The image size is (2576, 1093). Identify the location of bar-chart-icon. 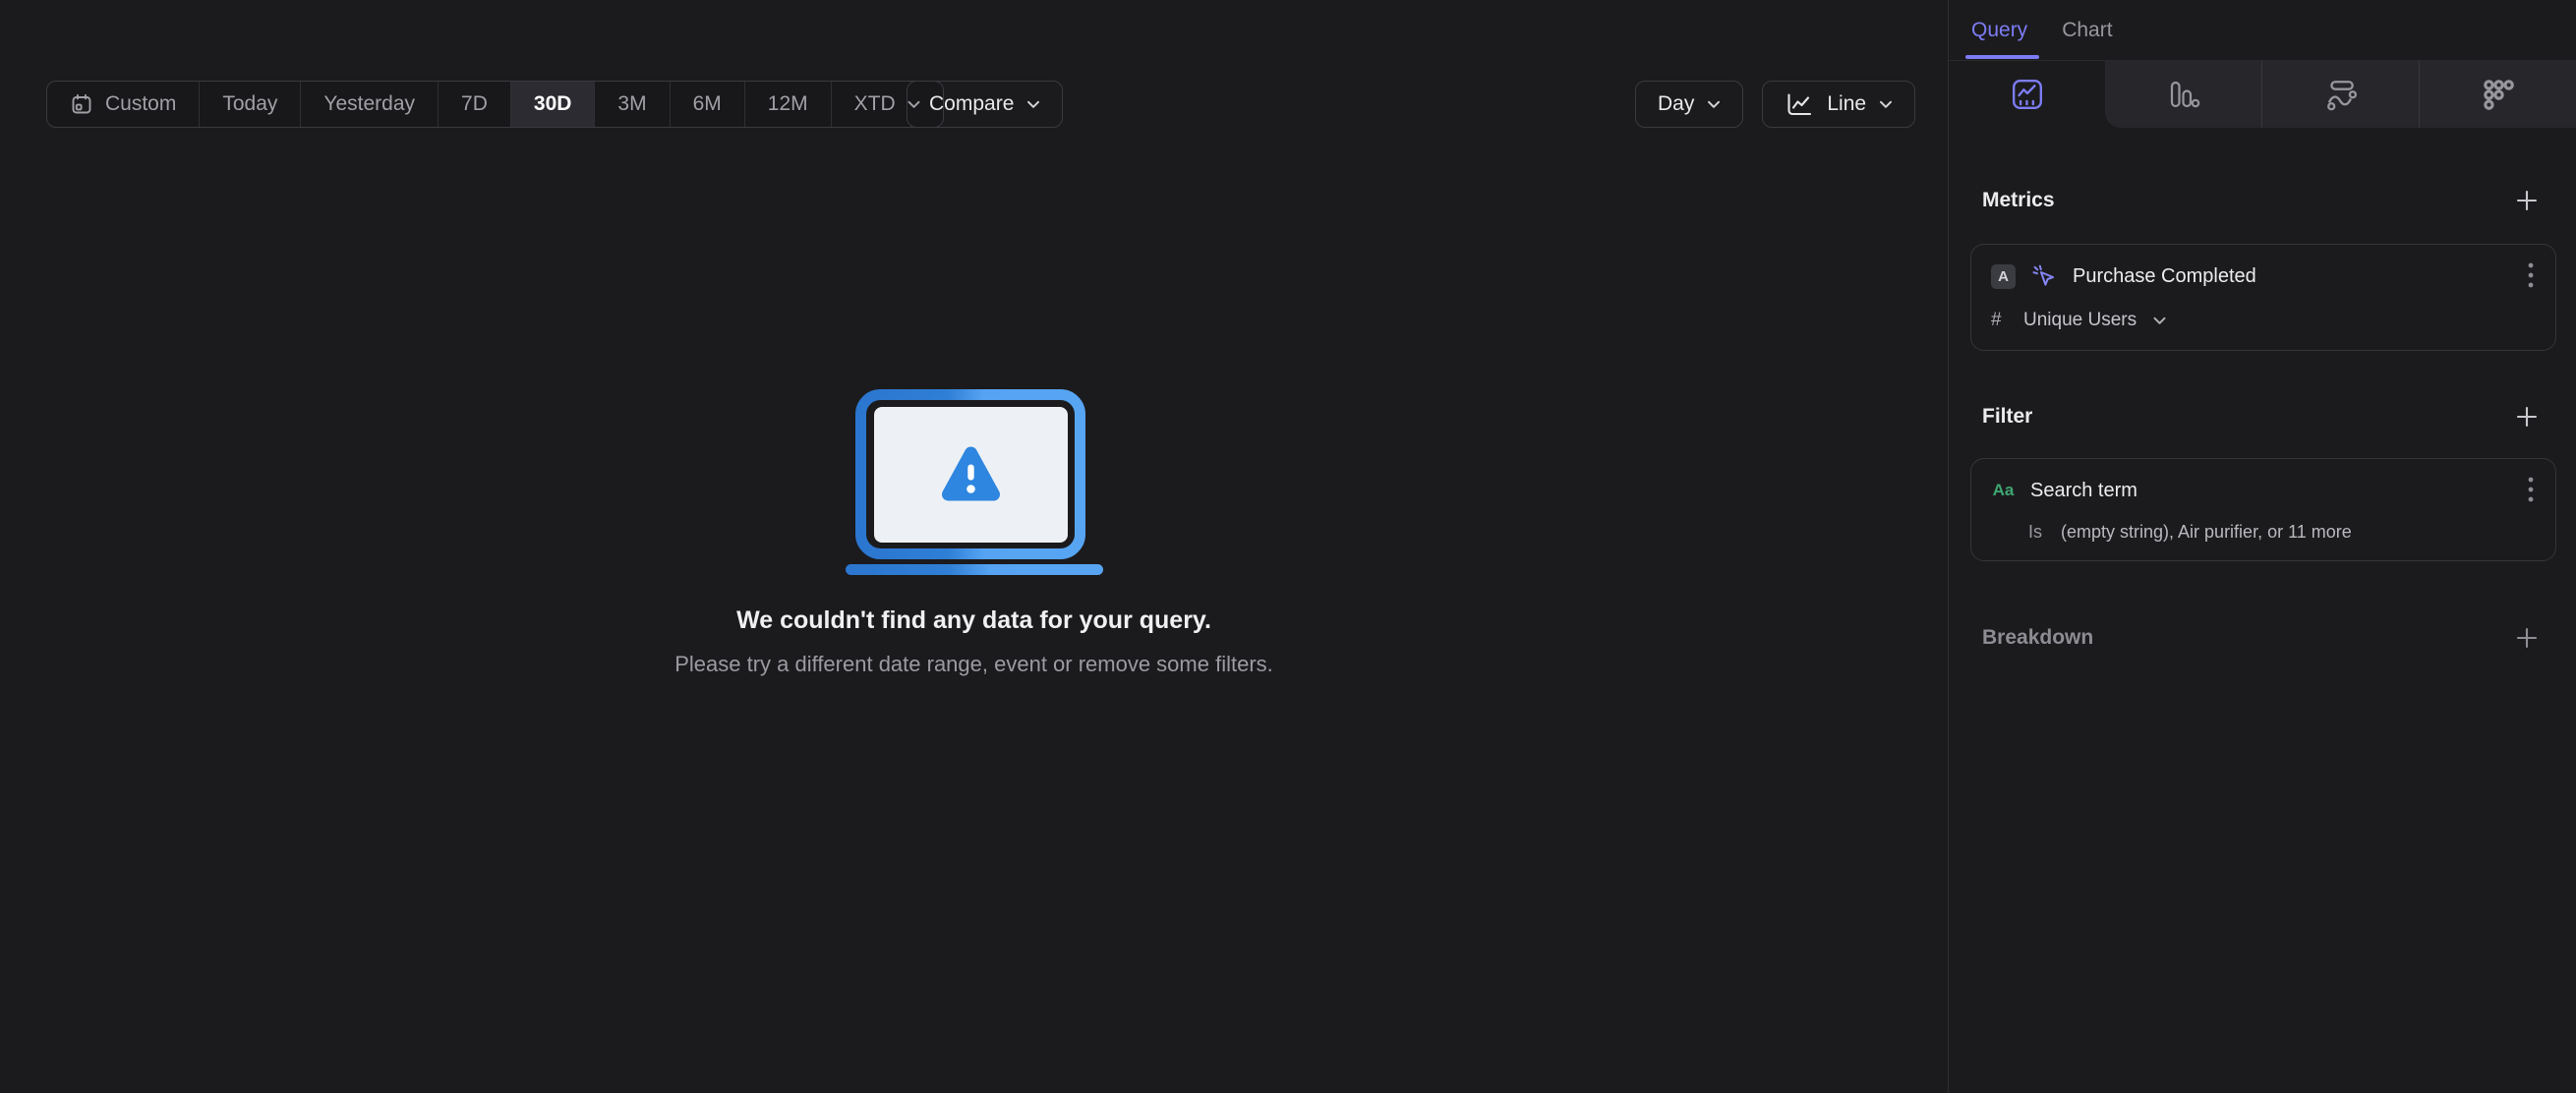
(2184, 94).